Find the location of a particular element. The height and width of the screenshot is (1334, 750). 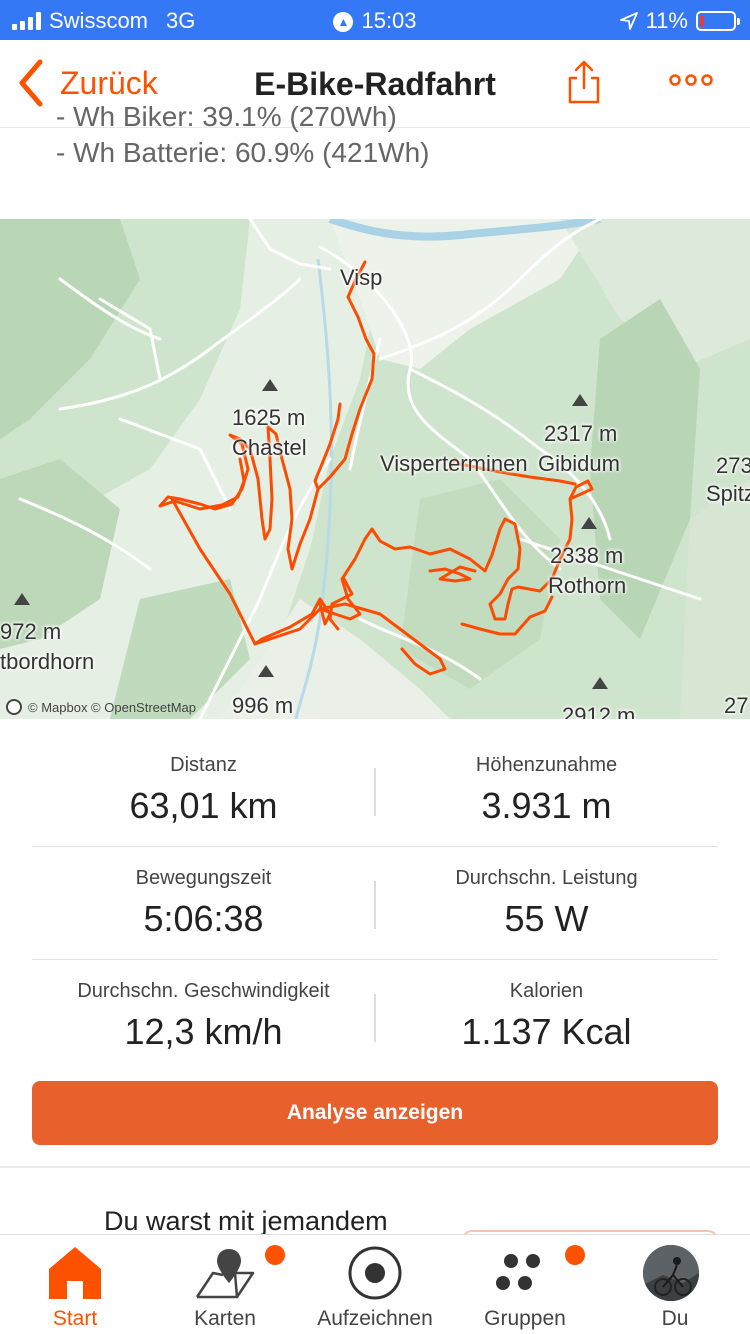

map-label-gibidum: Gibidum is located at coordinates (579, 463).